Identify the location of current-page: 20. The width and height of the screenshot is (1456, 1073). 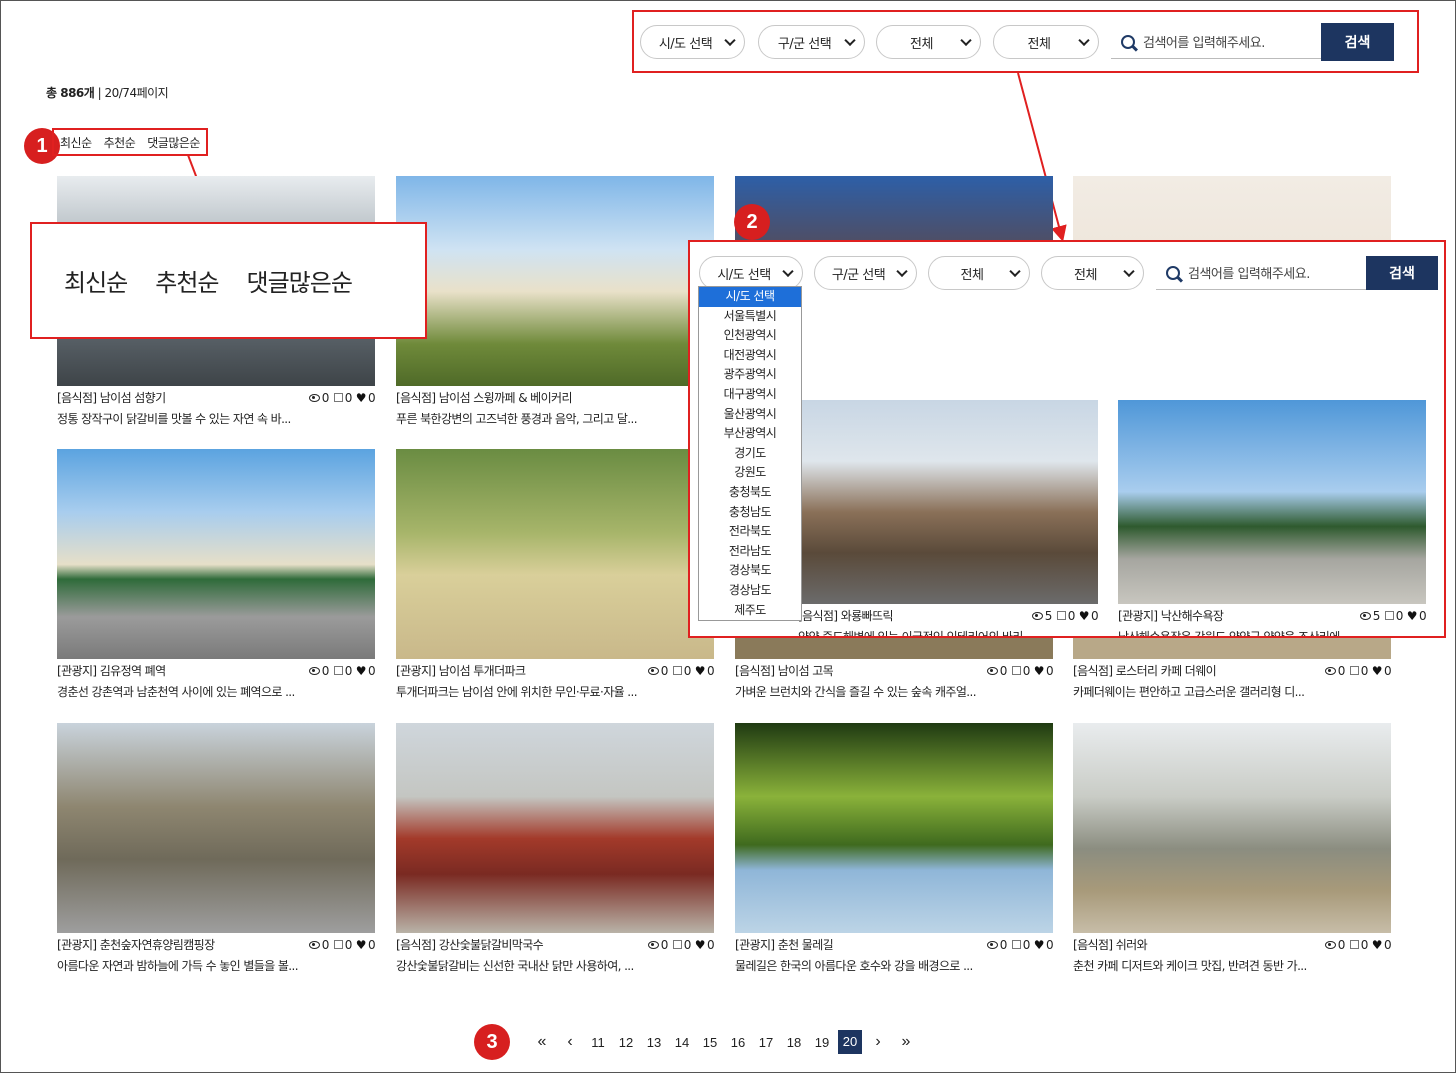
(850, 1042).